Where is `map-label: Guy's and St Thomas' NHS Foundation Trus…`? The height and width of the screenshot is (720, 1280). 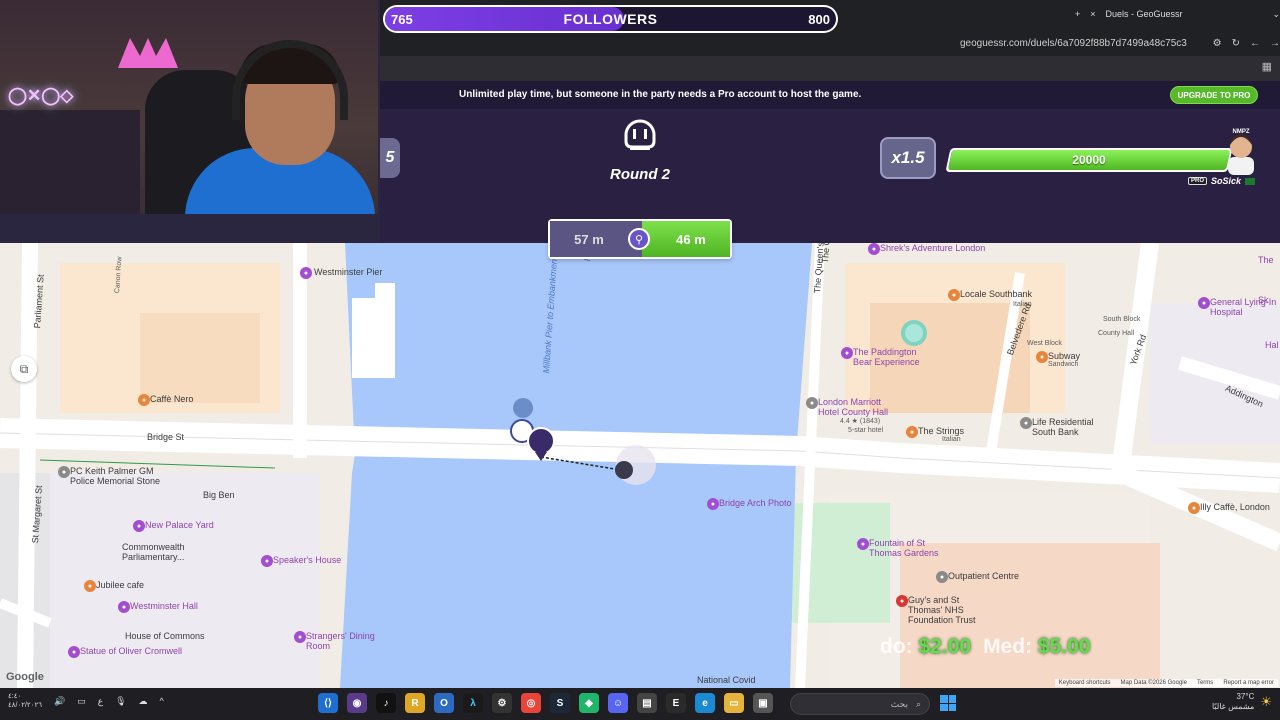 map-label: Guy's and St Thomas' NHS Foundation Trus… is located at coordinates (943, 610).